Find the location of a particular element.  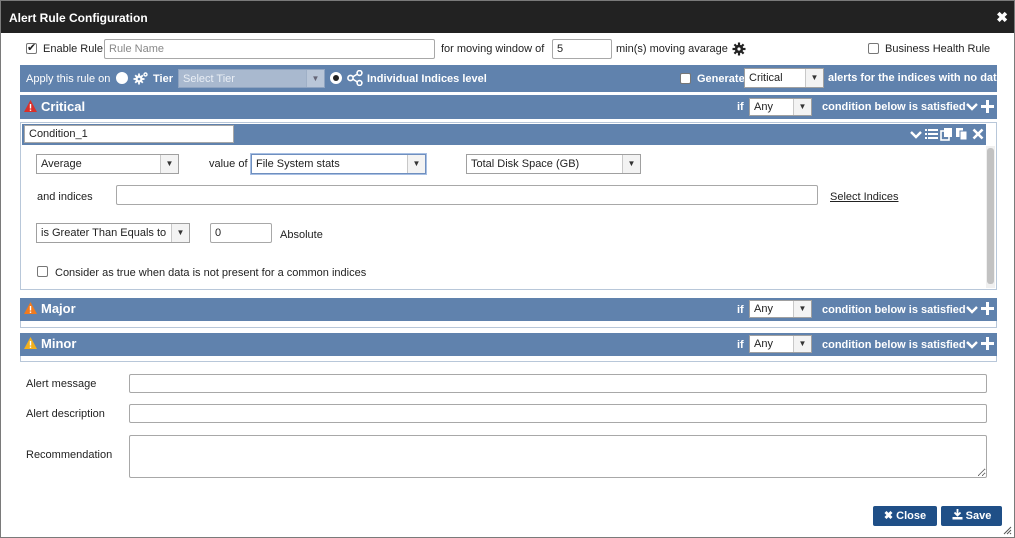

enable-rule-label: Enable Rule is located at coordinates (73, 49).